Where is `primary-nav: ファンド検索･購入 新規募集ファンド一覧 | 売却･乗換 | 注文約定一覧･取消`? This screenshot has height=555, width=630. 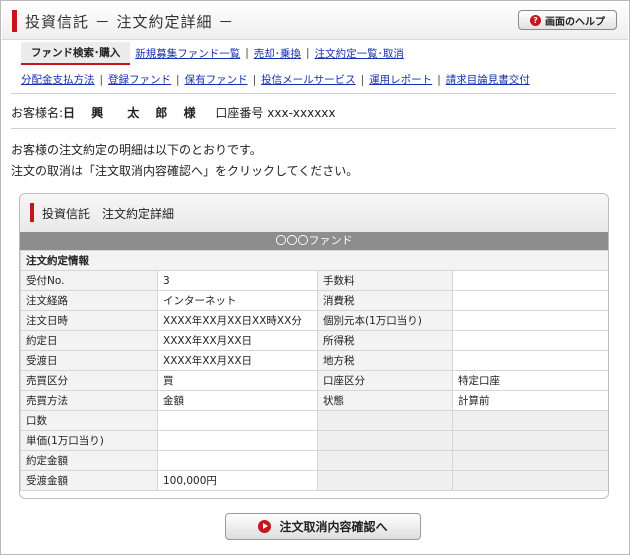
primary-nav: ファンド検索･購入 新規募集ファンド一覧 | 売却･乗換 | 注文約定一覧･取消 is located at coordinates (212, 53).